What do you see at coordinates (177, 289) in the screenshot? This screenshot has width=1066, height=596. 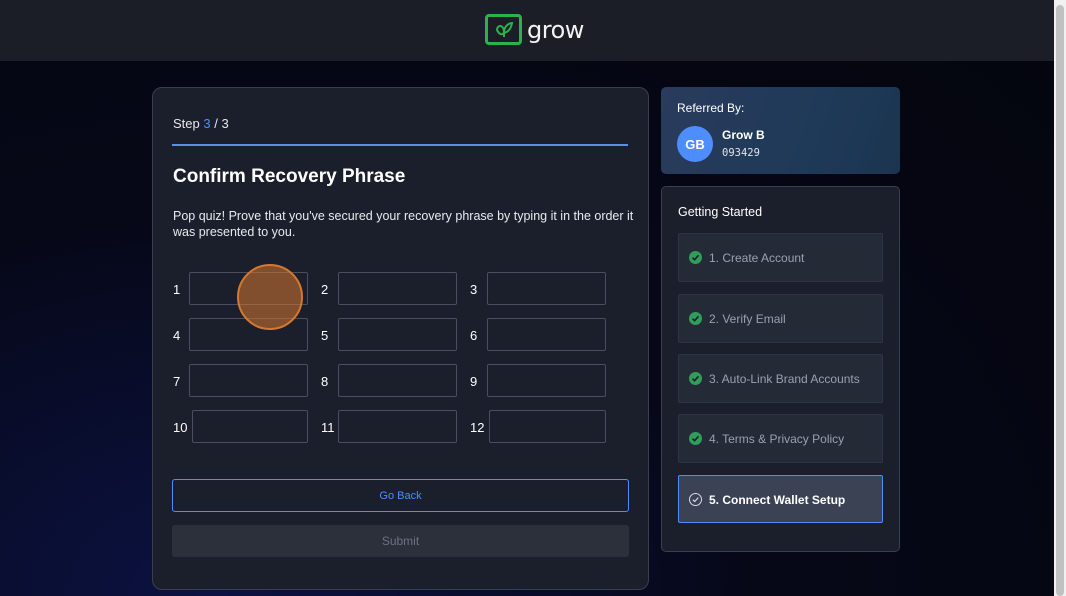 I see `word-number: 1` at bounding box center [177, 289].